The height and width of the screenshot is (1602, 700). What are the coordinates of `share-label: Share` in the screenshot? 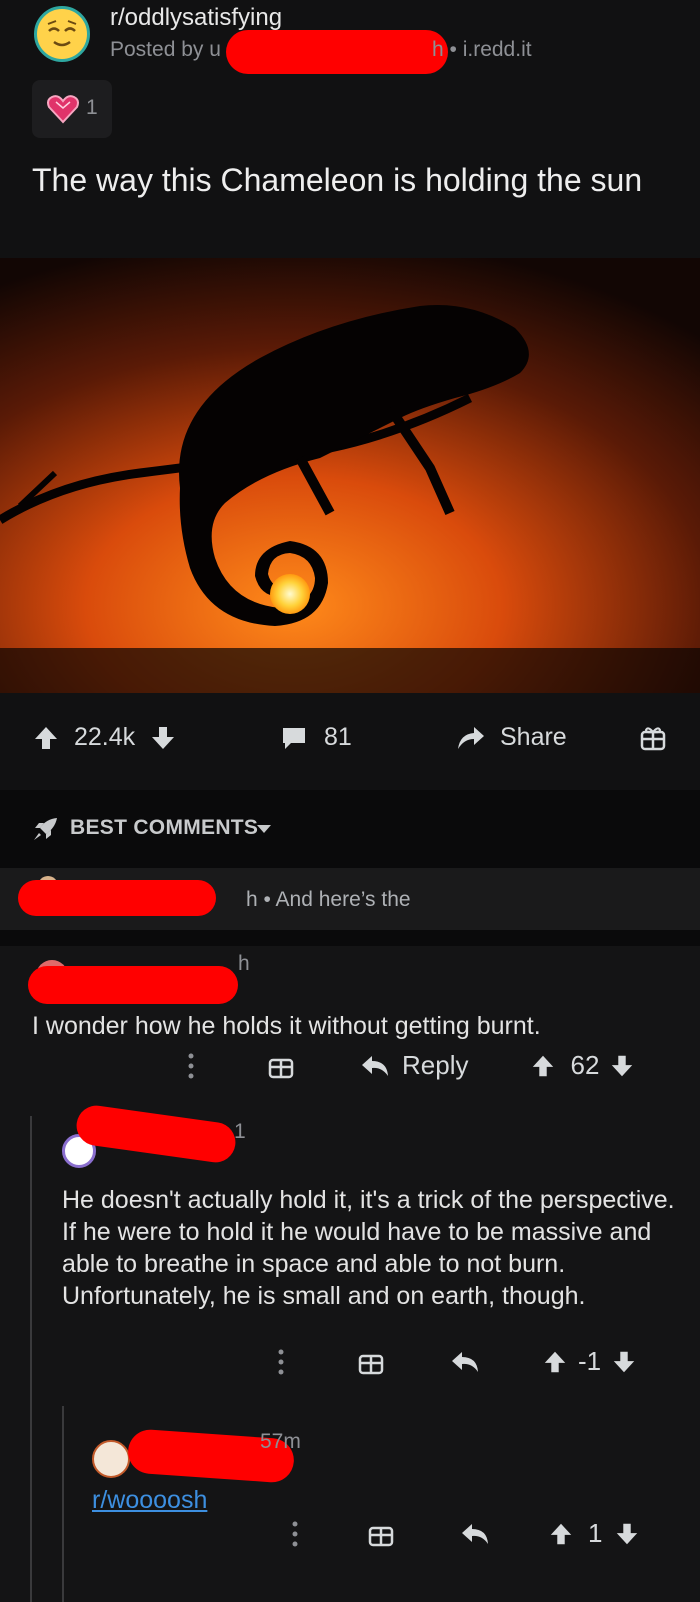 It's located at (533, 737).